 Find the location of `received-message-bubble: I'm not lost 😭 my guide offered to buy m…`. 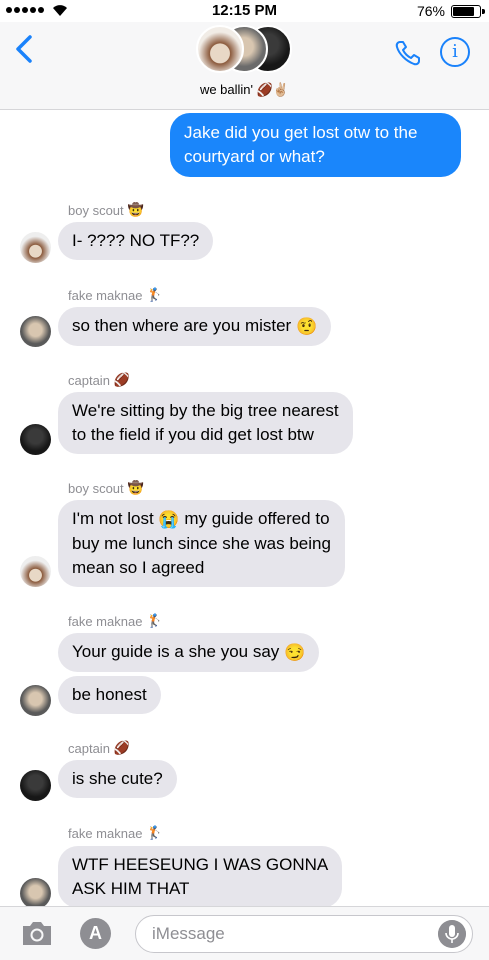

received-message-bubble: I'm not lost 😭 my guide offered to buy m… is located at coordinates (201, 543).